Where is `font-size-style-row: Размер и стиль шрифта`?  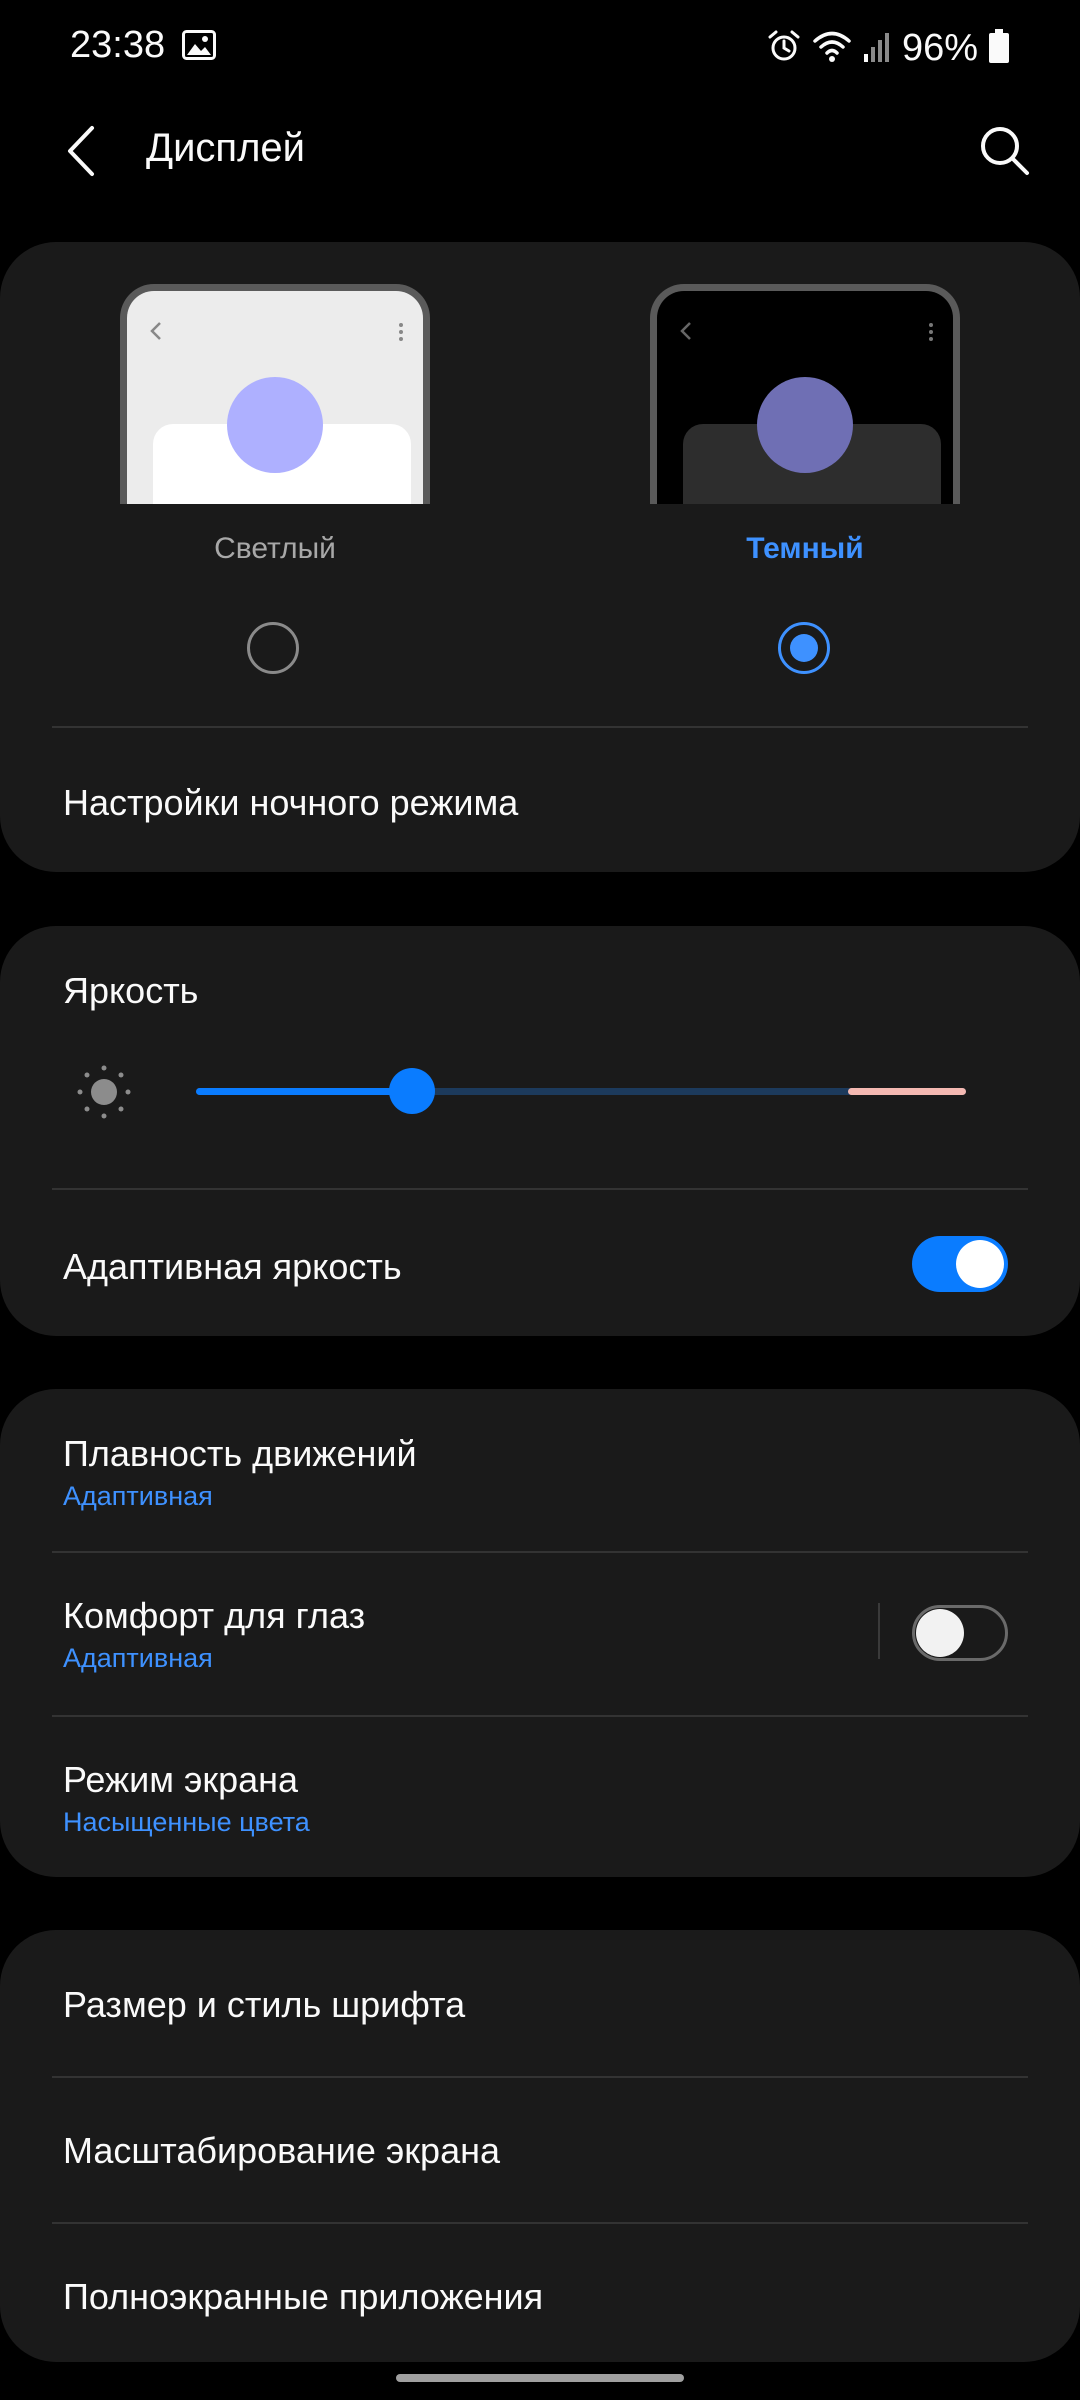 font-size-style-row: Размер и стиль шрифта is located at coordinates (540, 2003).